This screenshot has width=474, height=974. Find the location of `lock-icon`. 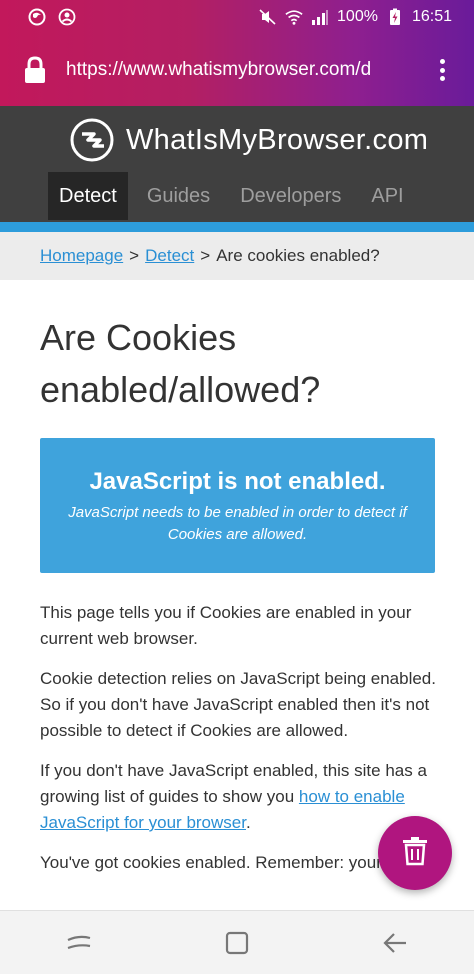

lock-icon is located at coordinates (36, 70).